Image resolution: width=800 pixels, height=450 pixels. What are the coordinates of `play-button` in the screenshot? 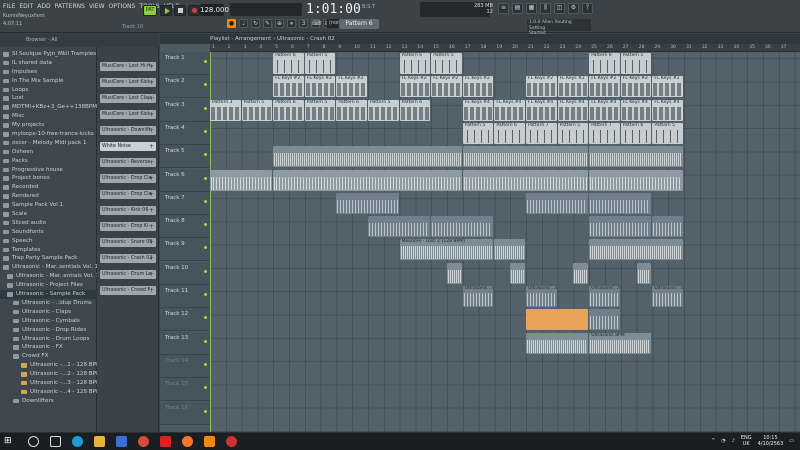 It's located at (166, 10).